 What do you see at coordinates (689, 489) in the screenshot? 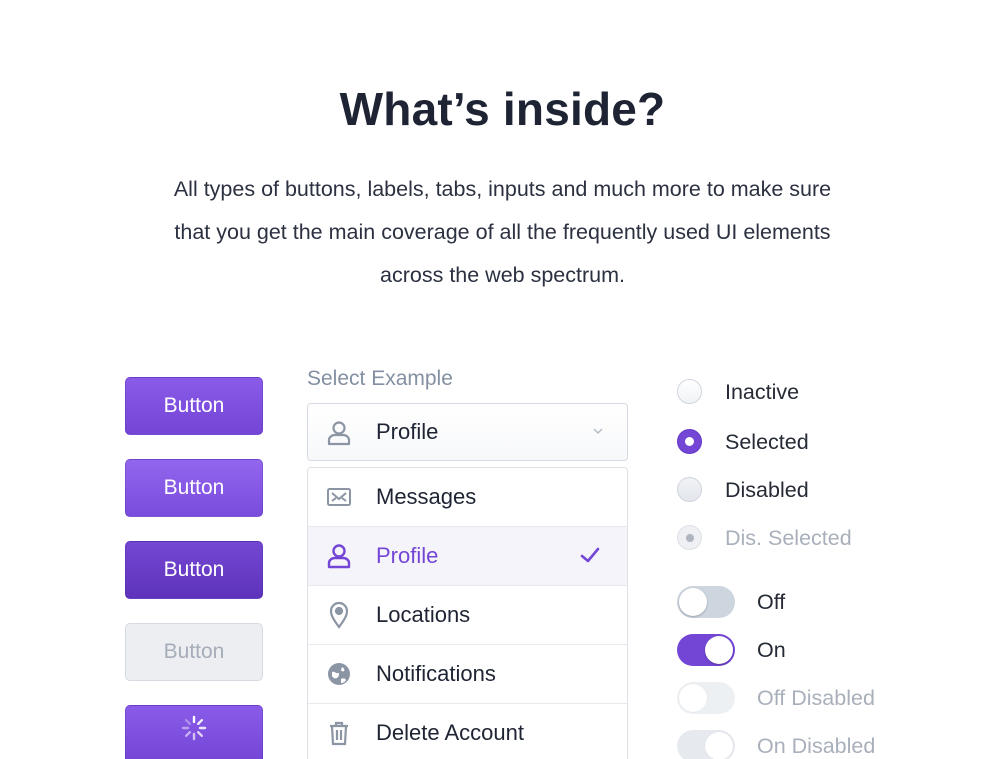
I see `radio-disabled` at bounding box center [689, 489].